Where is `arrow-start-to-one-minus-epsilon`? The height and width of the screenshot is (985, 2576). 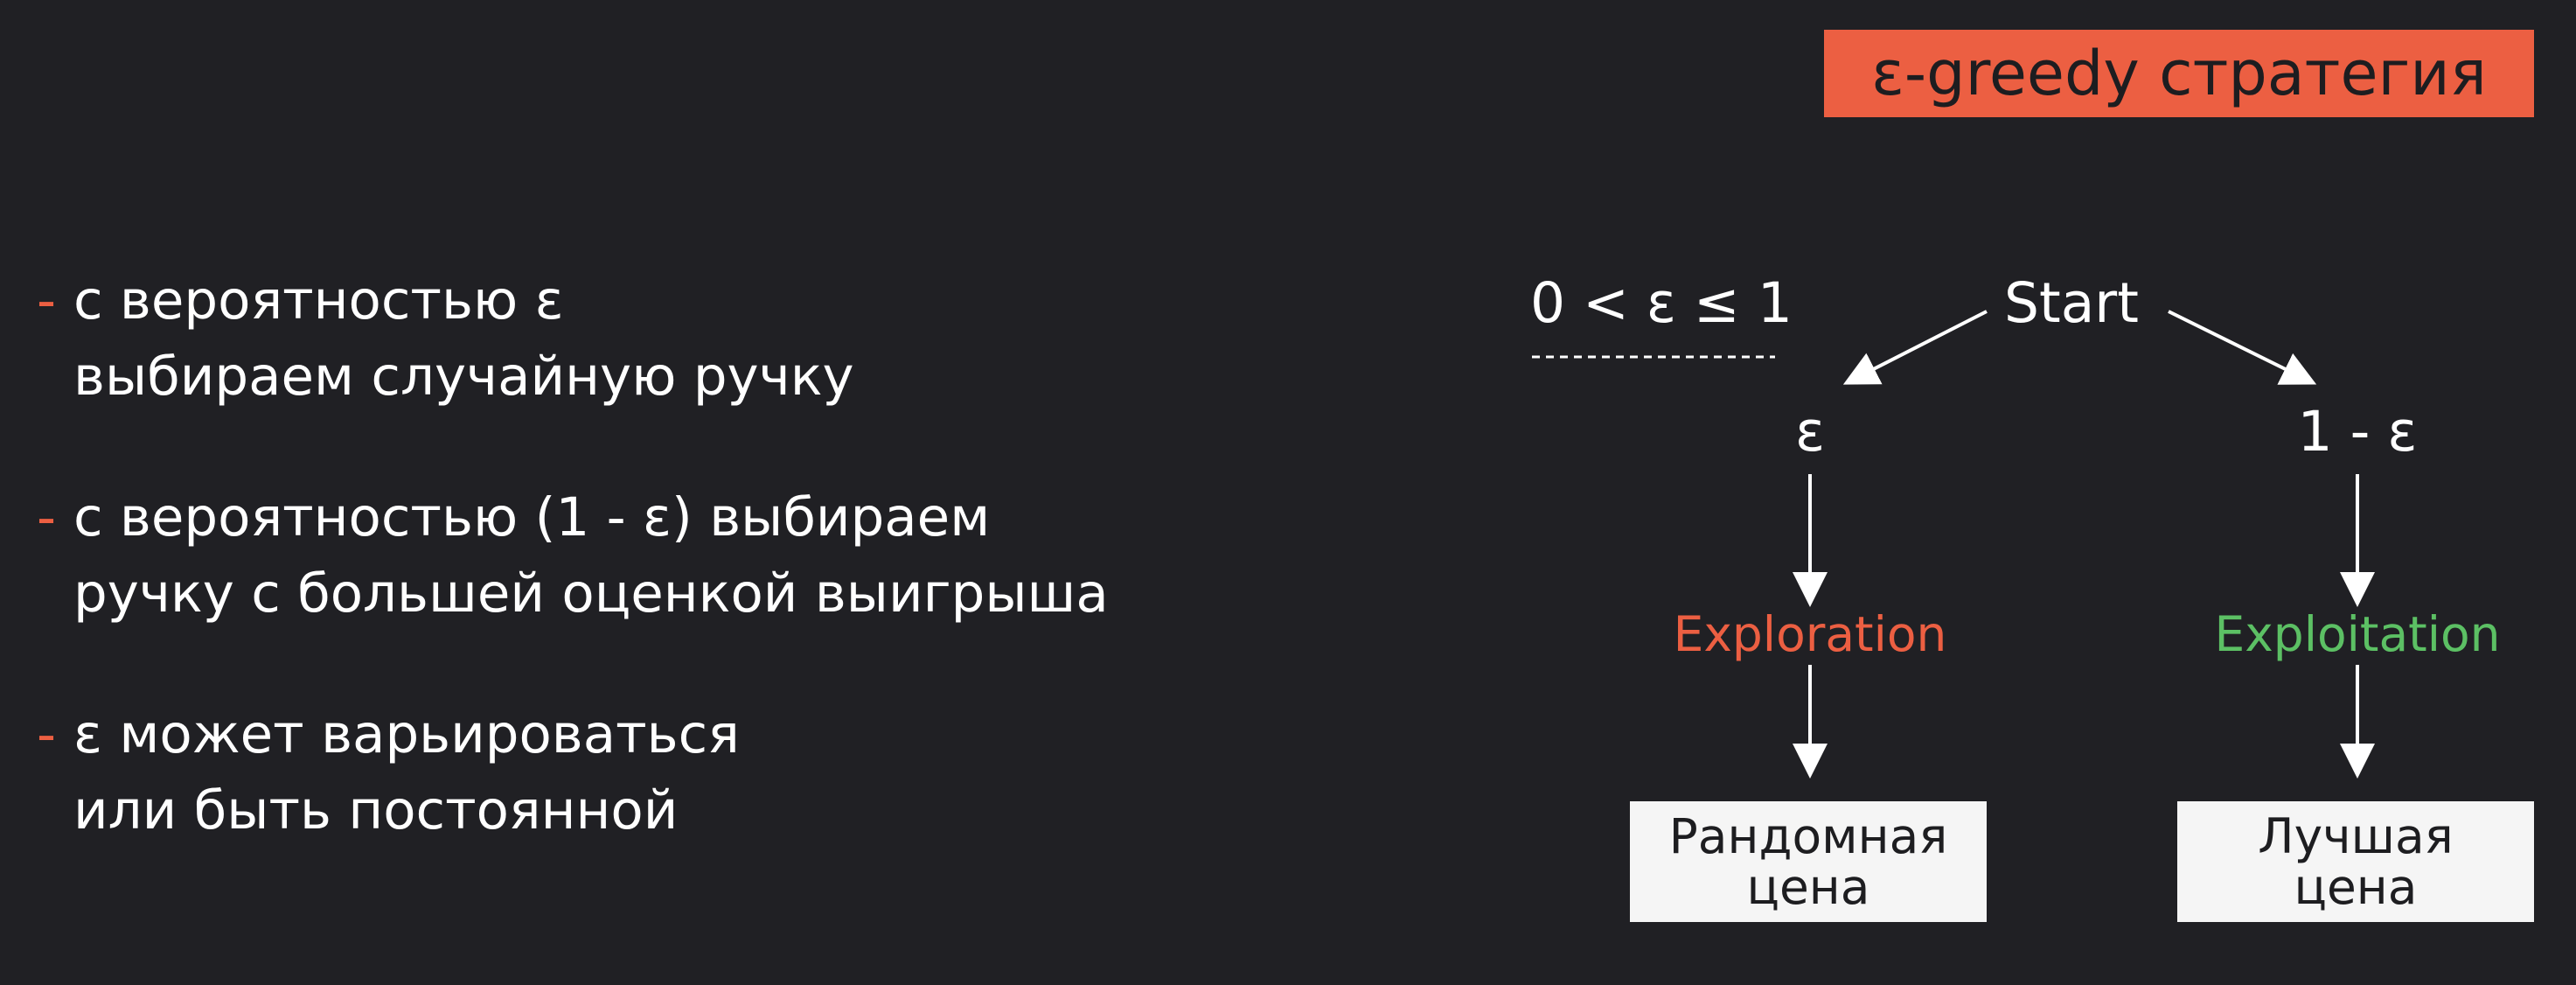
arrow-start-to-one-minus-epsilon is located at coordinates (2242, 347).